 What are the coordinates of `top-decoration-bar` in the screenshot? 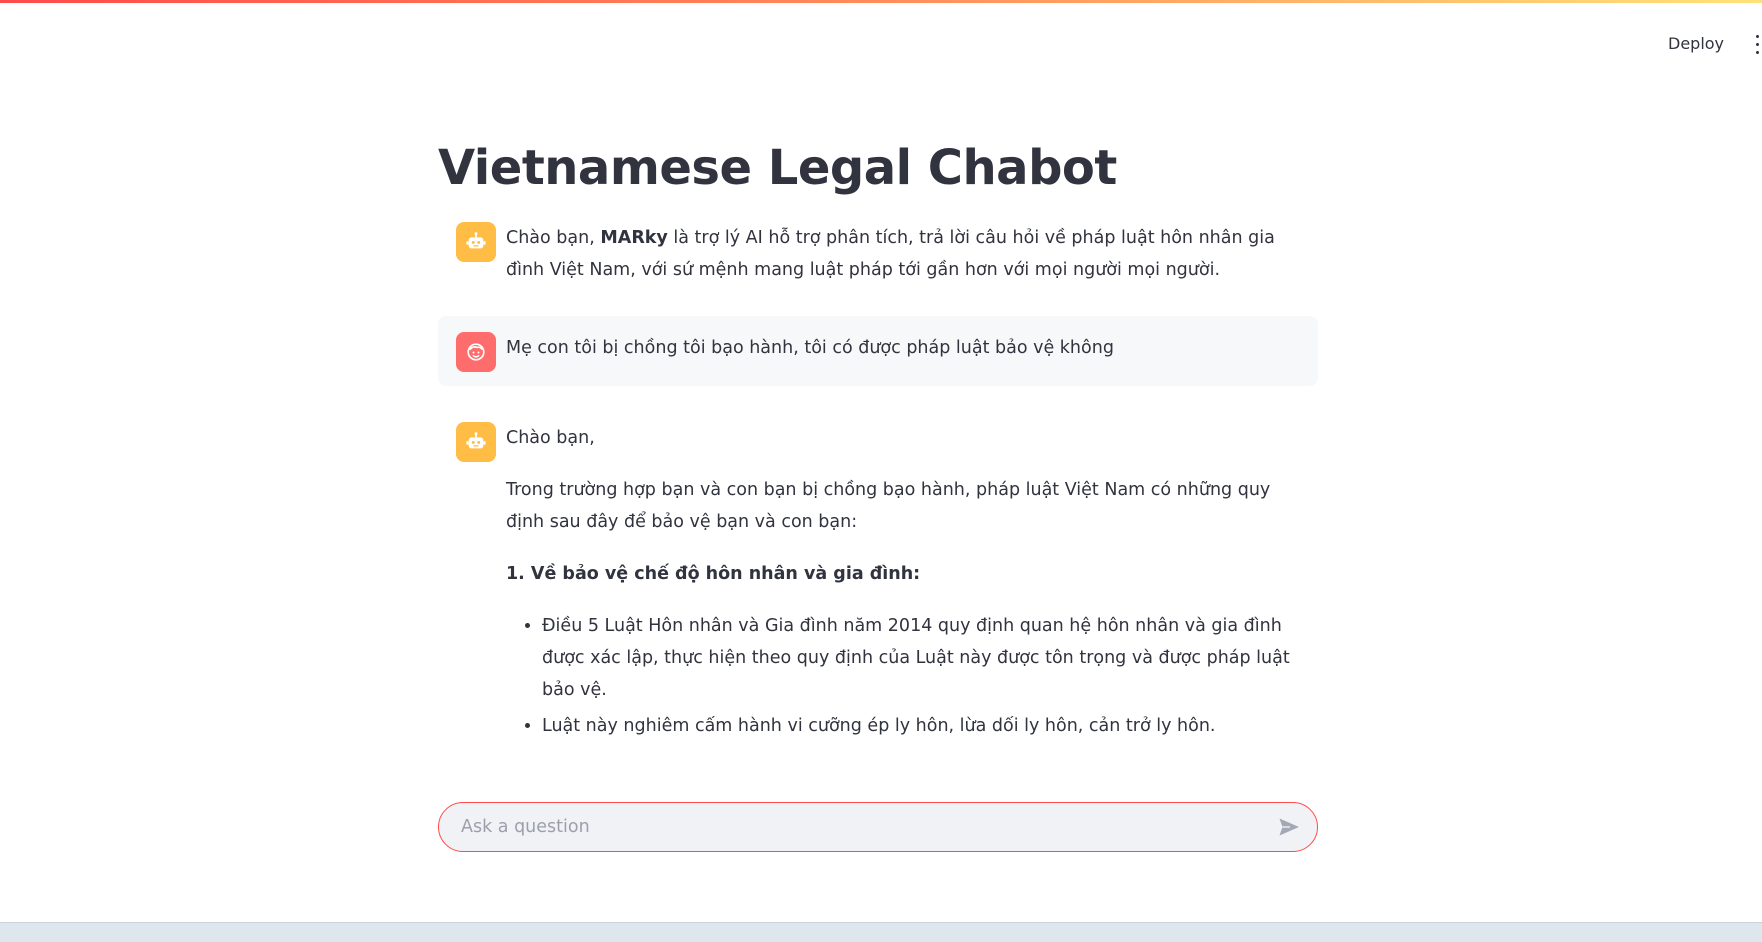 It's located at (881, 1).